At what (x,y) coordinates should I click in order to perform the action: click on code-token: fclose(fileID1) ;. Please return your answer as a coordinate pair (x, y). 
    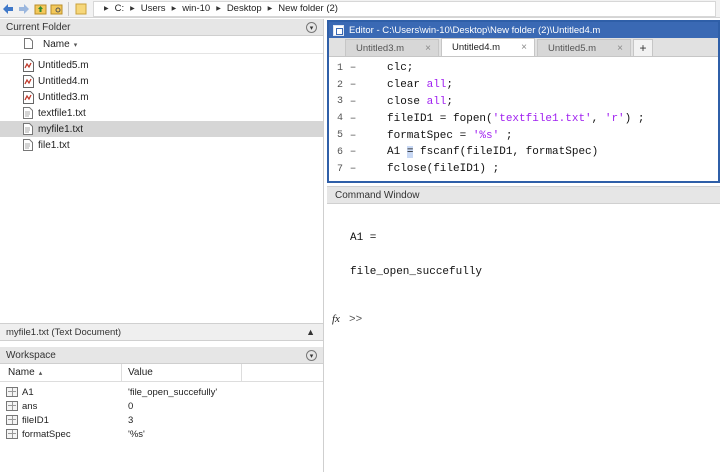
    Looking at the image, I should click on (443, 169).